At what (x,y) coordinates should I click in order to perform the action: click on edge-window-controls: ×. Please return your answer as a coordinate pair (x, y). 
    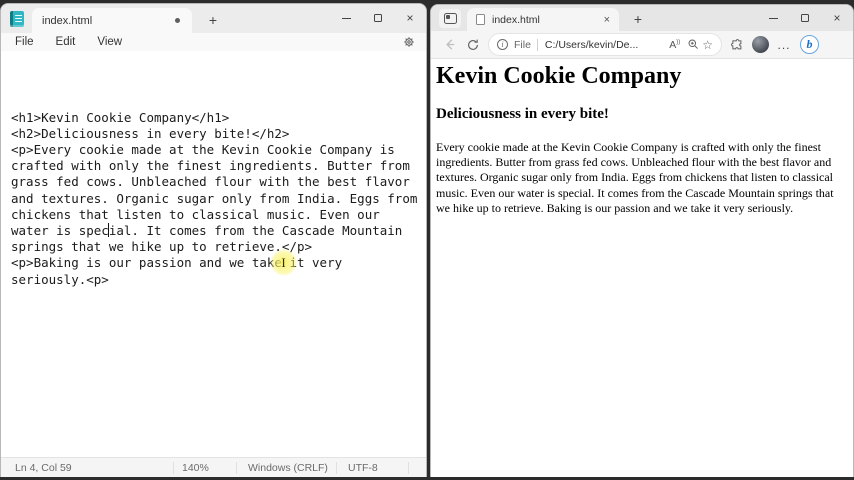
    Looking at the image, I should click on (805, 18).